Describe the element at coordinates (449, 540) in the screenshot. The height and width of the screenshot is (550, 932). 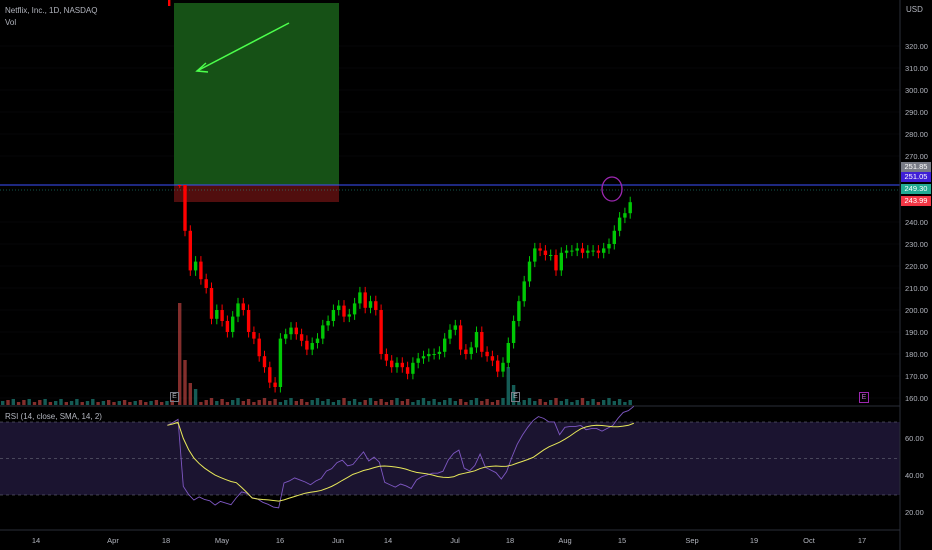
I see `time-axis: 14 Apr 18 May 16 Jun 14 Jul 18 Aug 15 Sep 19 Oct 17` at that location.